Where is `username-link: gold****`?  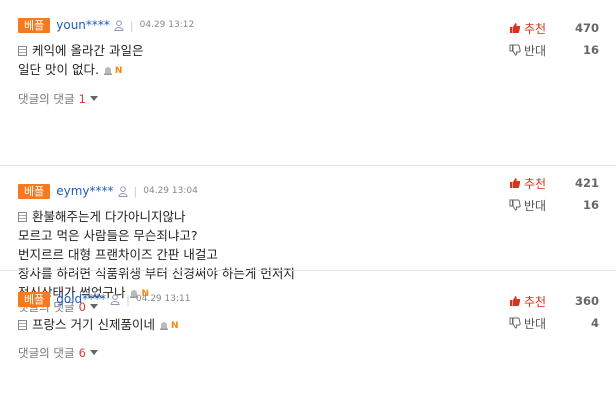
username-link: gold**** is located at coordinates (81, 299).